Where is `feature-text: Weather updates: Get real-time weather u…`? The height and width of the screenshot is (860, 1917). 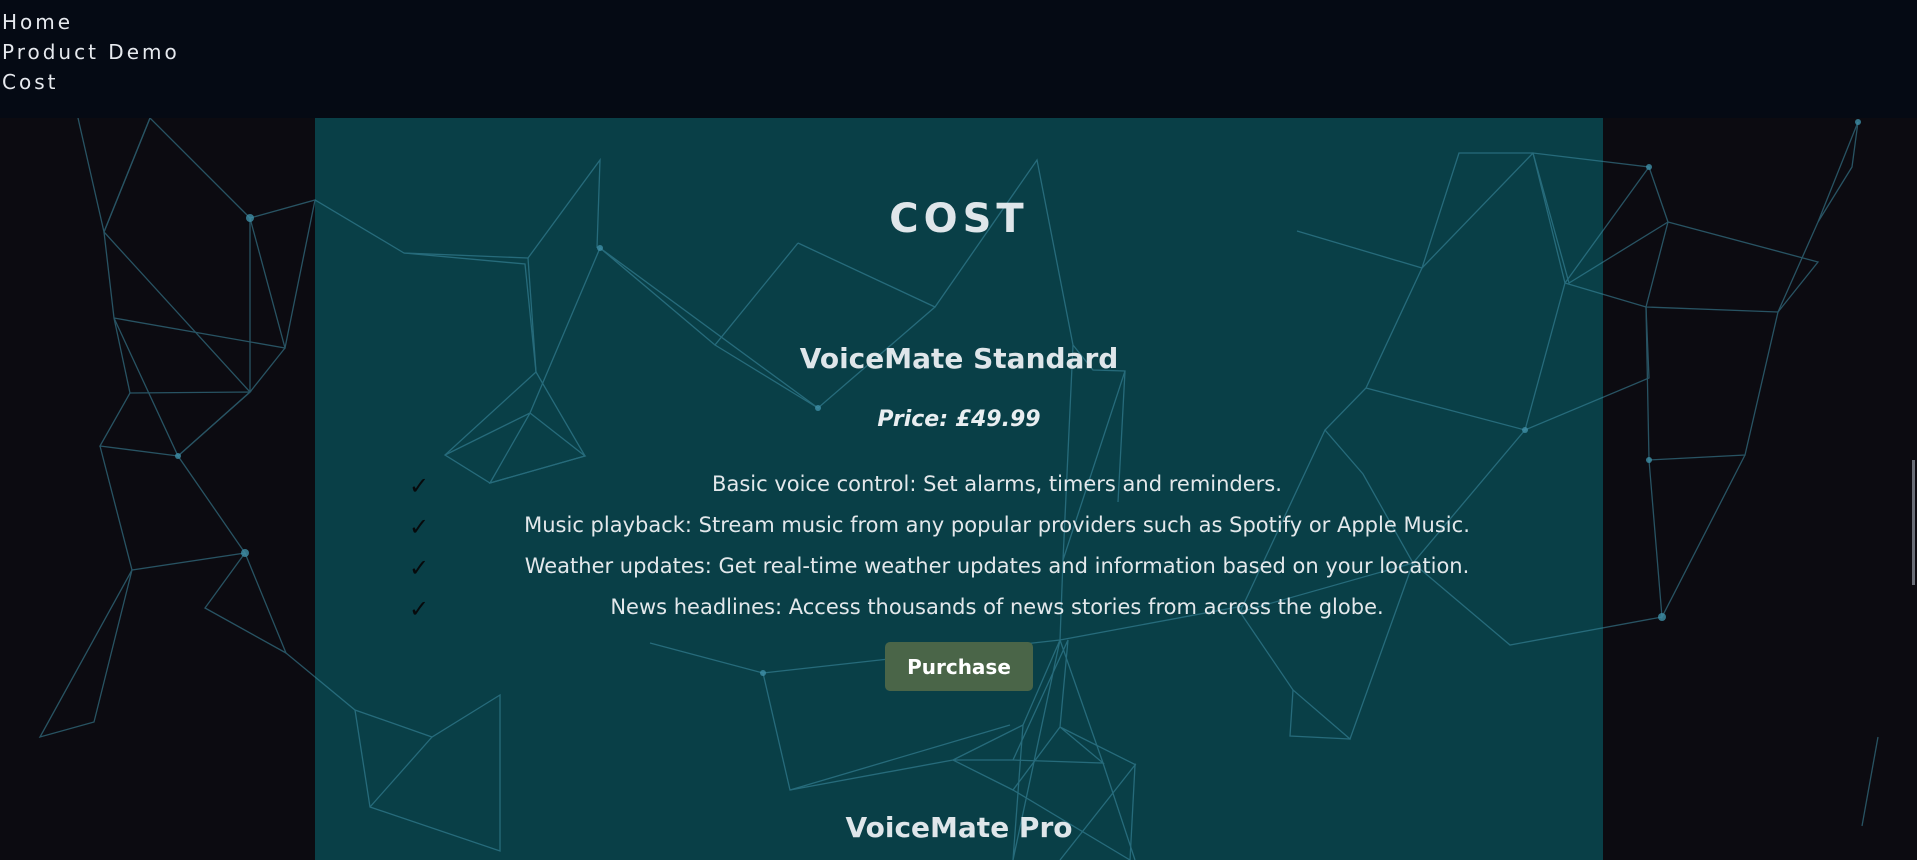
feature-text: Weather updates: Get real-time weather u… is located at coordinates (997, 566).